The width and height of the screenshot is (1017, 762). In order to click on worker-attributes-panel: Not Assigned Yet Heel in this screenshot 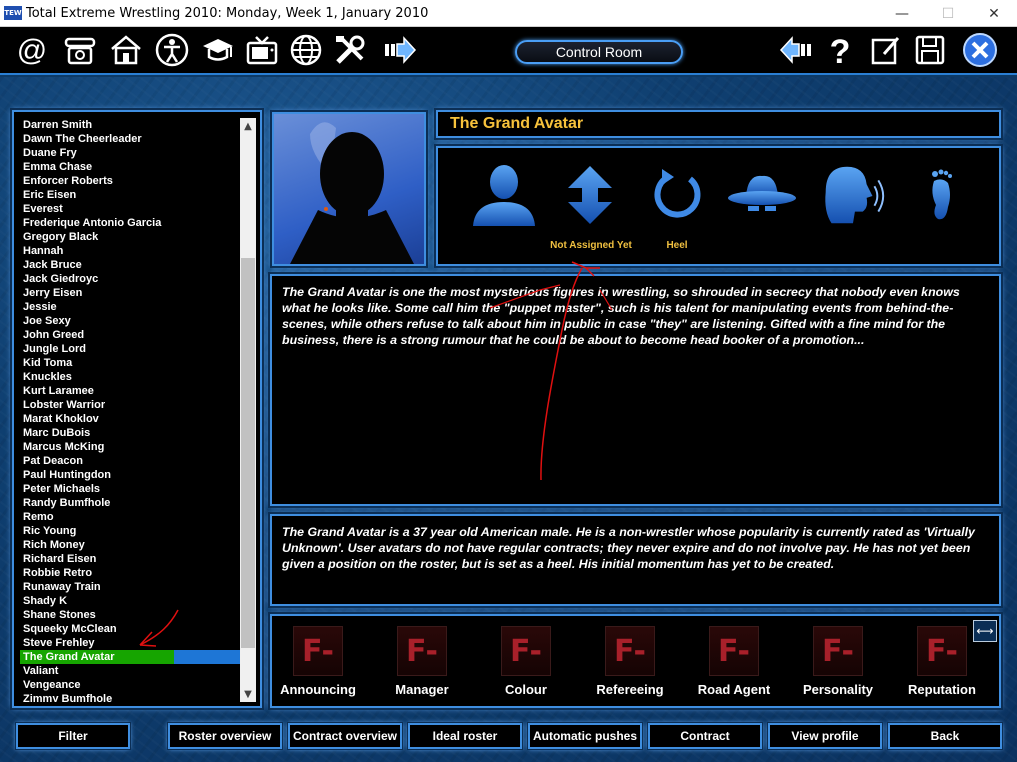, I will do `click(718, 206)`.